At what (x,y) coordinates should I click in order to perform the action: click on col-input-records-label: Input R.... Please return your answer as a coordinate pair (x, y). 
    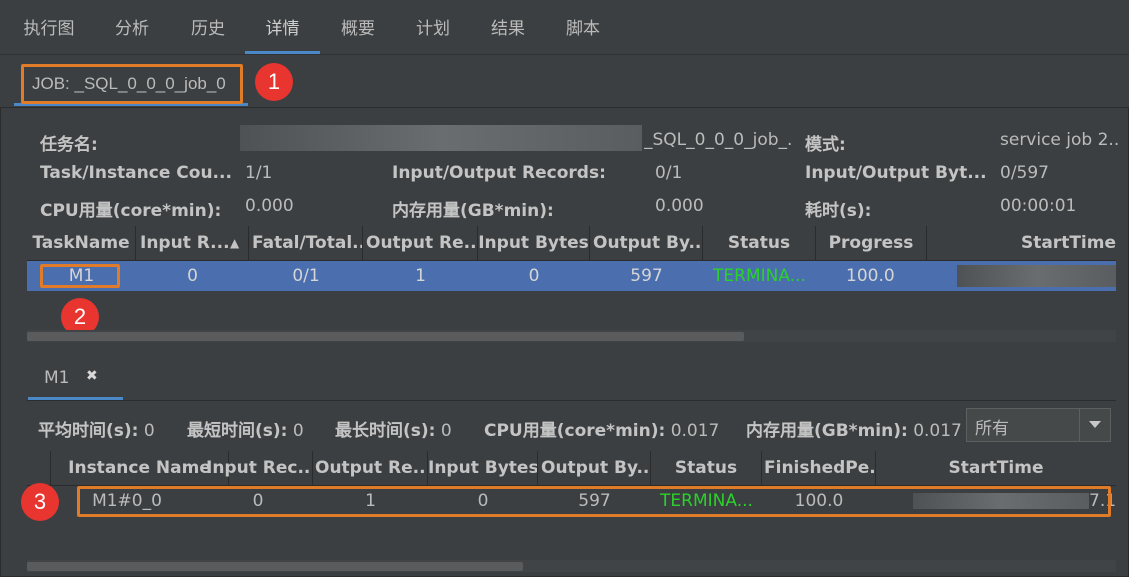
    Looking at the image, I should click on (185, 243).